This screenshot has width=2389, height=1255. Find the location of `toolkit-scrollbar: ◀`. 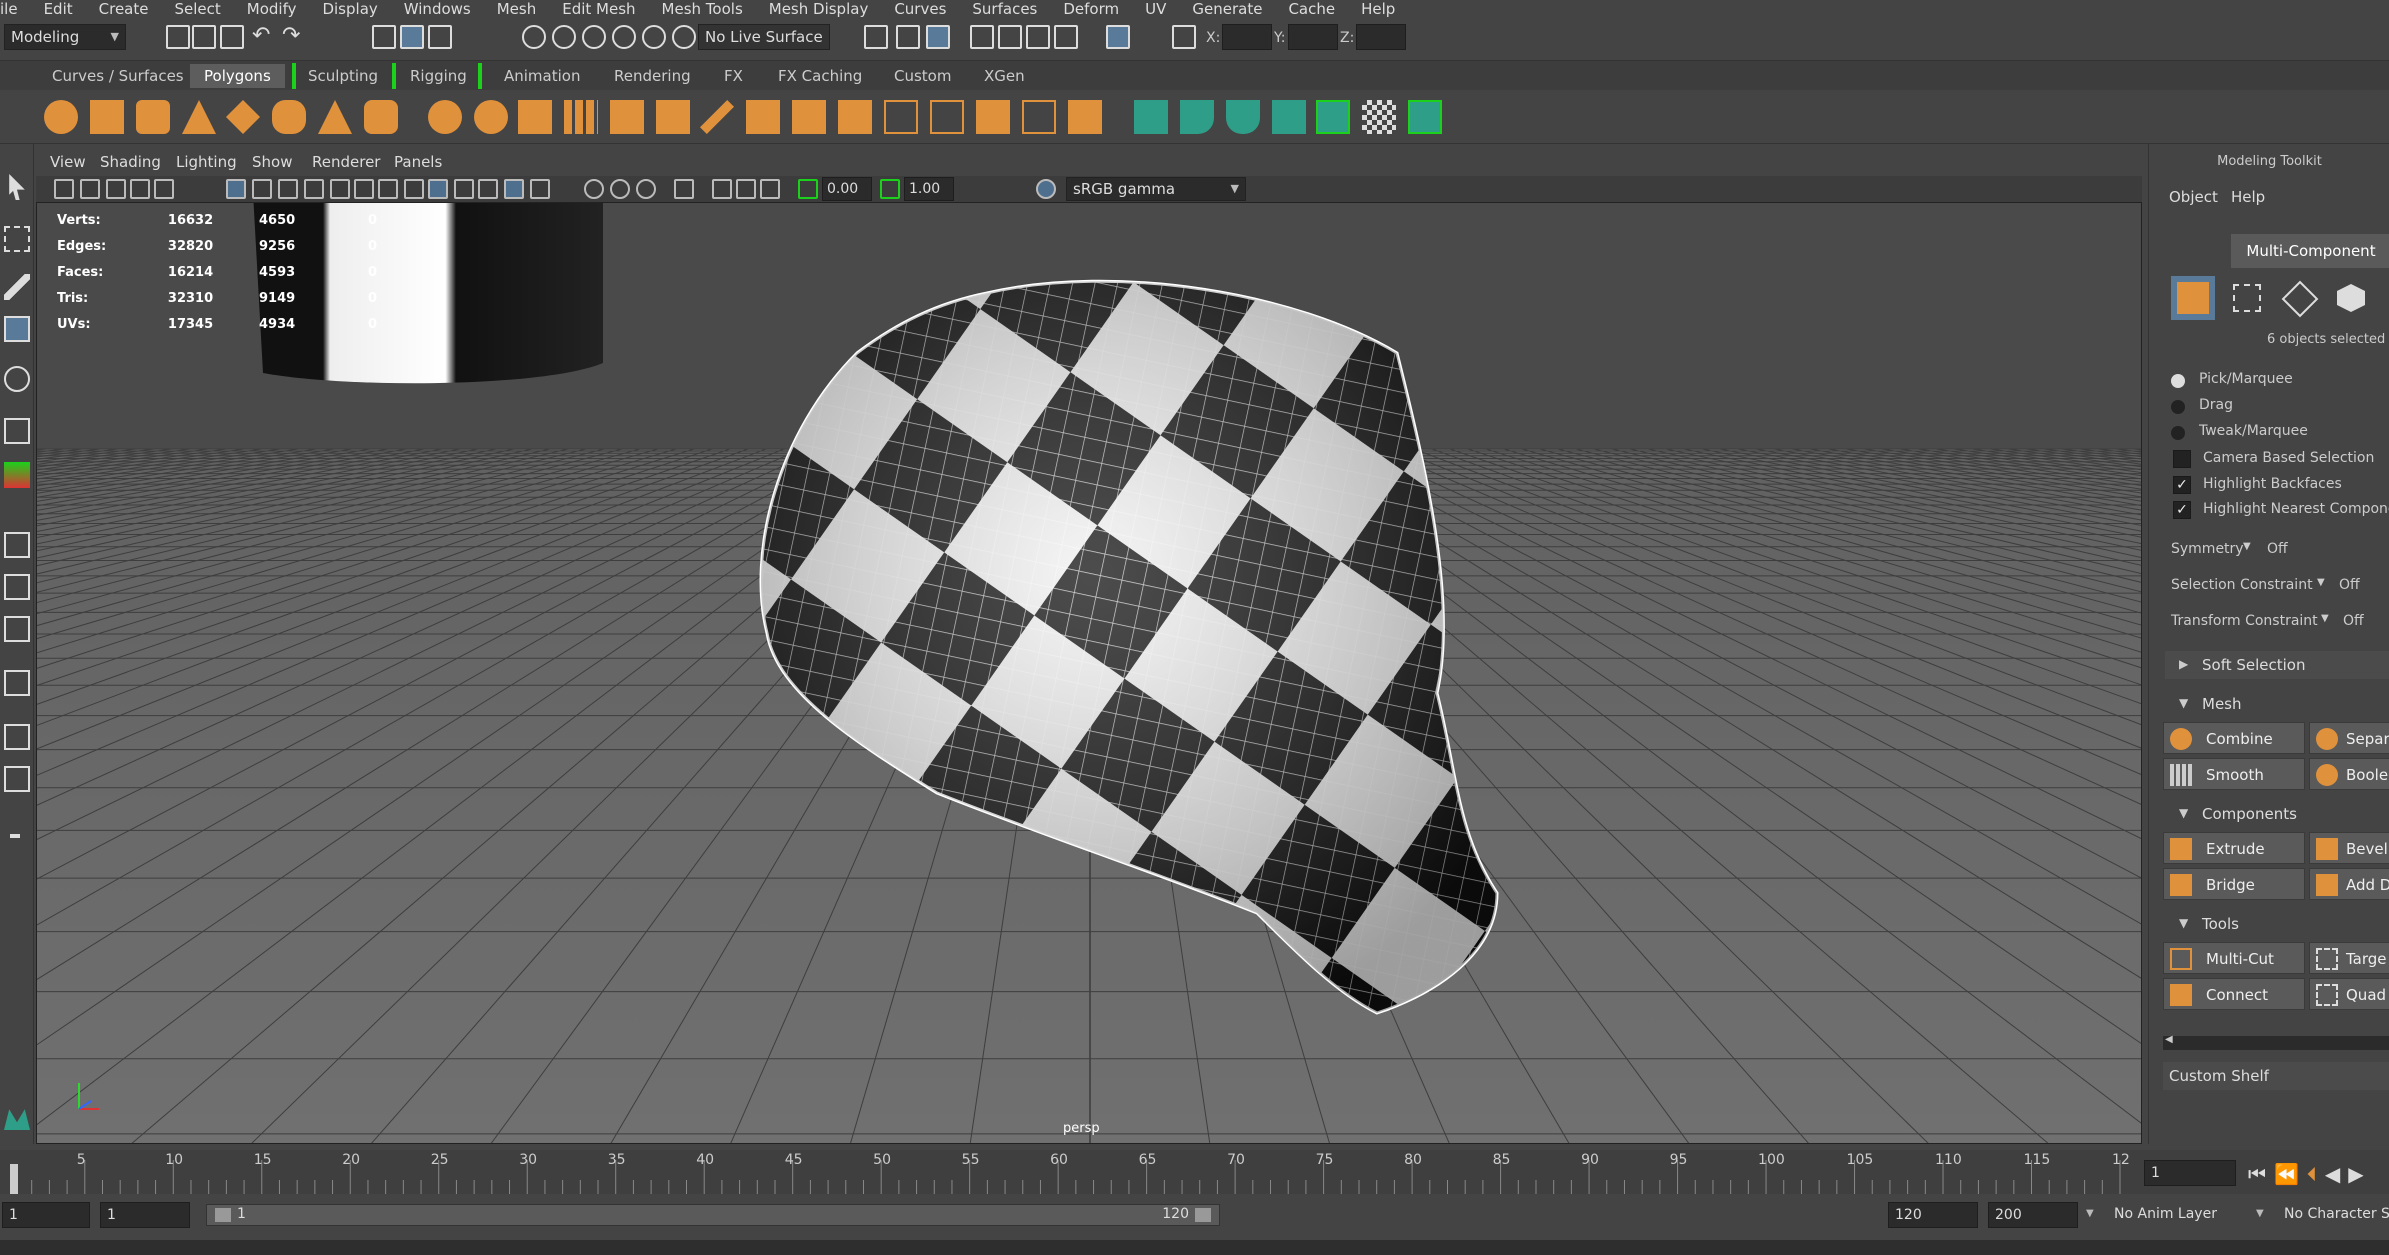

toolkit-scrollbar: ◀ is located at coordinates (2276, 1042).